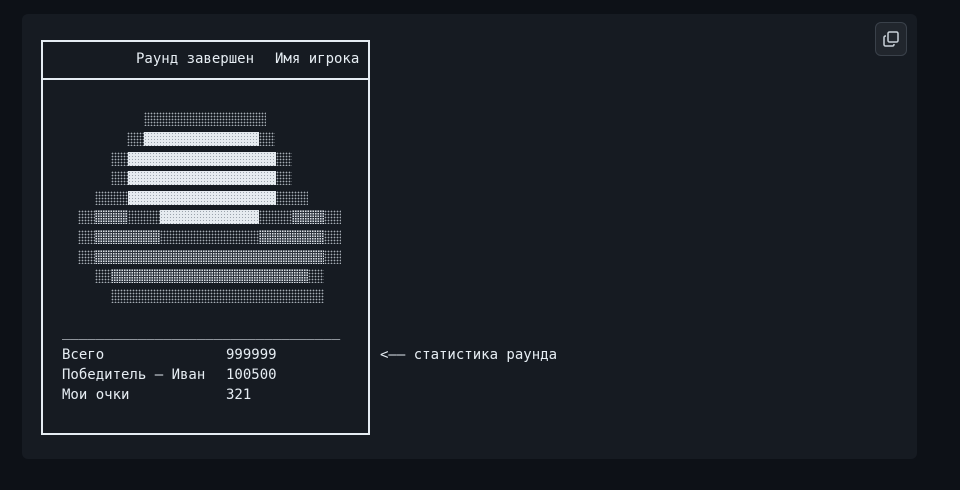 This screenshot has height=490, width=960. Describe the element at coordinates (317, 59) in the screenshot. I see `player-name-label: Имя игрока` at that location.